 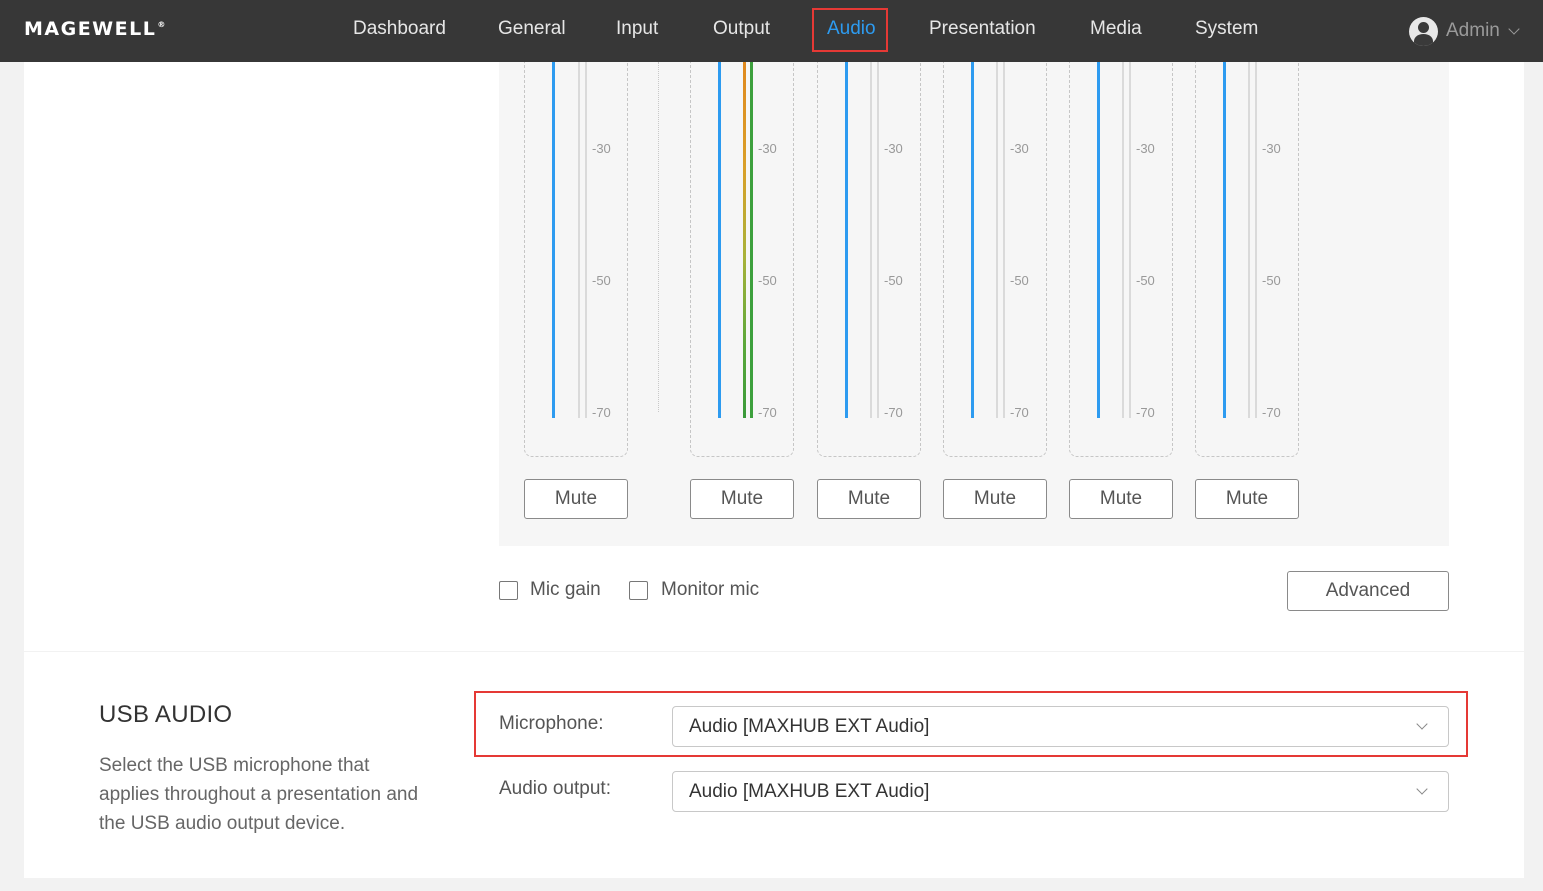 What do you see at coordinates (90, 29) in the screenshot?
I see `logo-text: MAGEWELL` at bounding box center [90, 29].